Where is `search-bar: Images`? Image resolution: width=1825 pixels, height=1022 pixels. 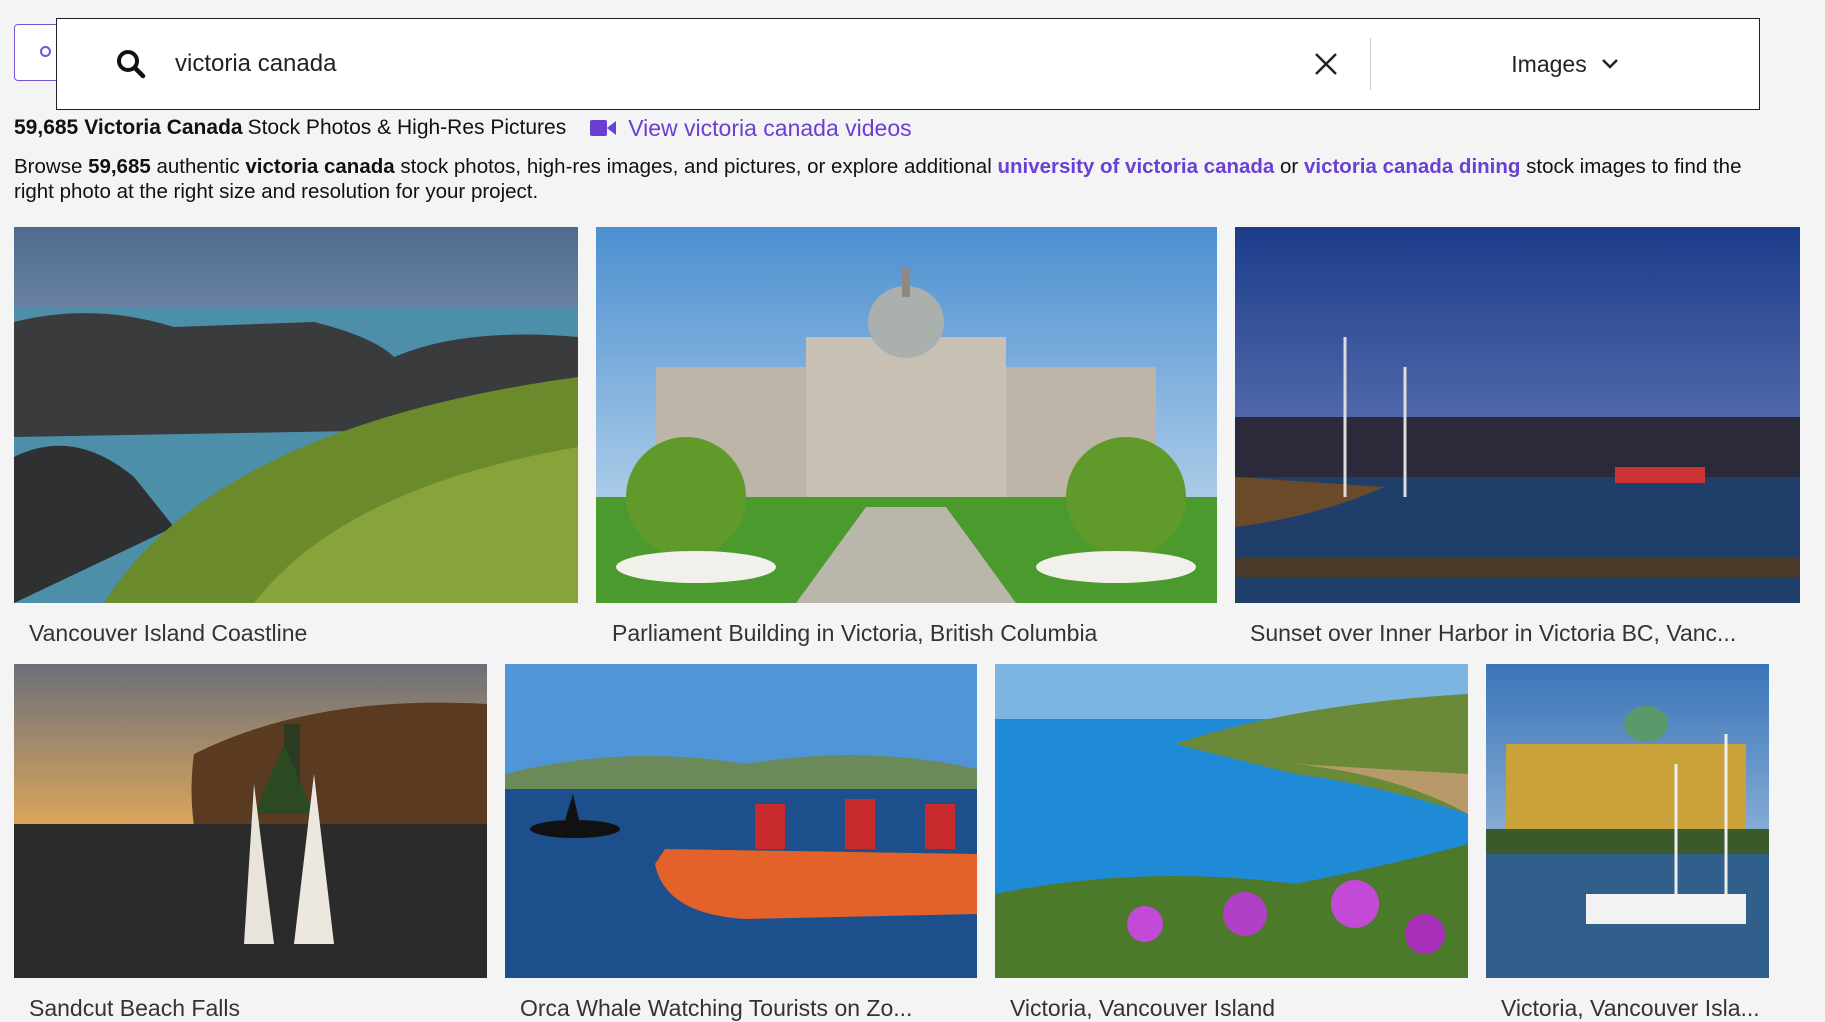
search-bar: Images is located at coordinates (908, 64).